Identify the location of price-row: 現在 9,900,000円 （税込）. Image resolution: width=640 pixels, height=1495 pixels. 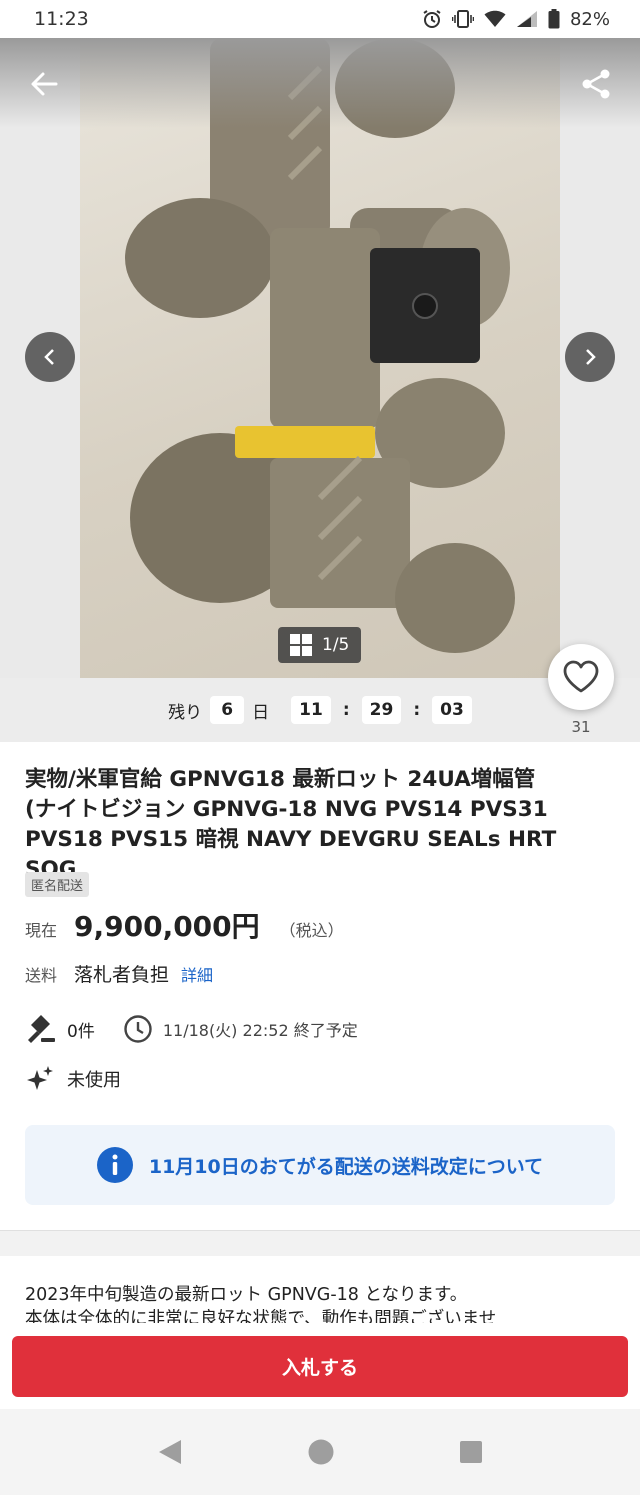
(184, 925).